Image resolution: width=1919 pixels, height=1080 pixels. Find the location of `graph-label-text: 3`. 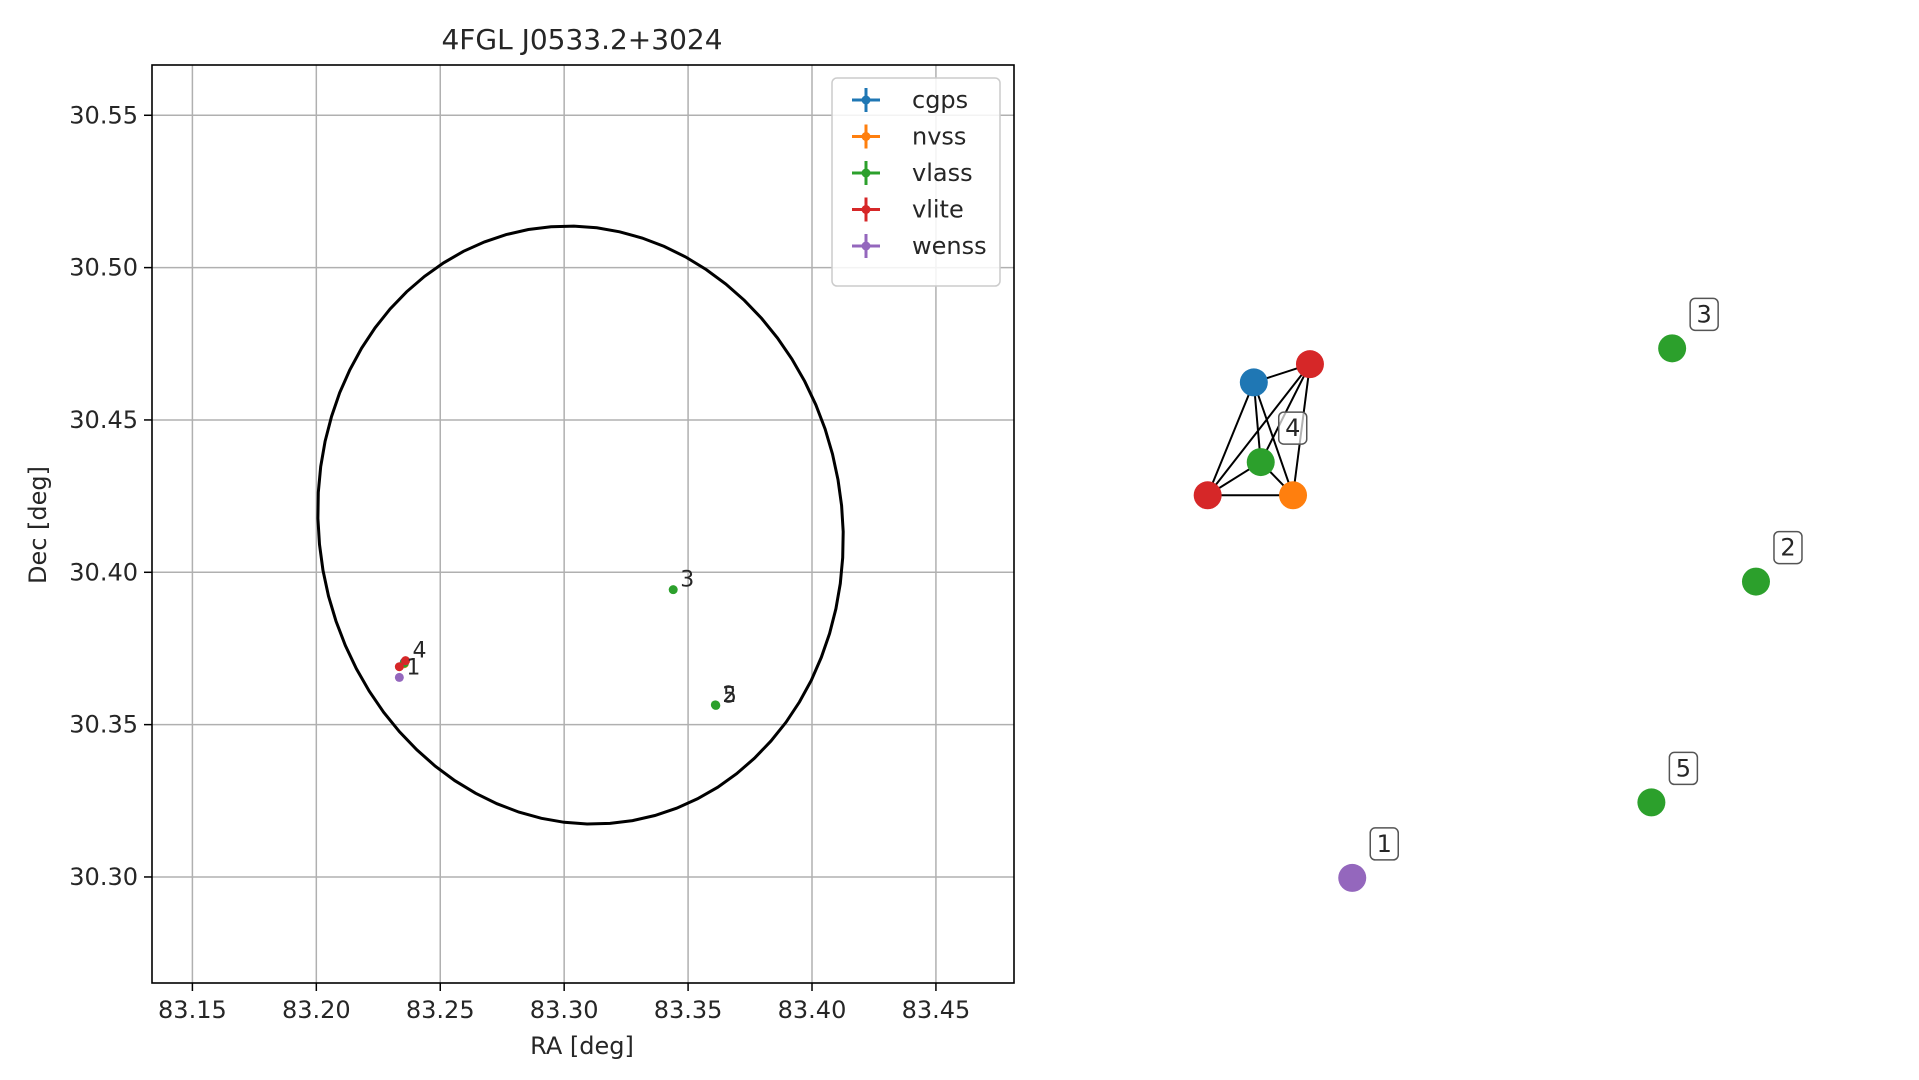

graph-label-text: 3 is located at coordinates (1704, 314).